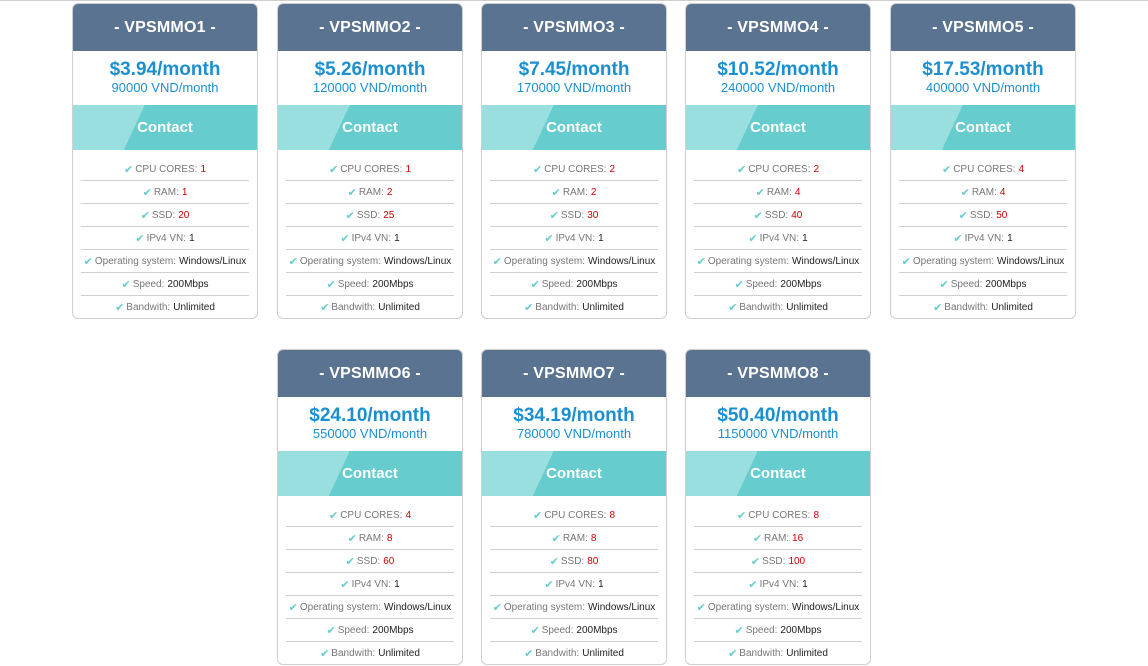  I want to click on feature-value: 4, so click(408, 515).